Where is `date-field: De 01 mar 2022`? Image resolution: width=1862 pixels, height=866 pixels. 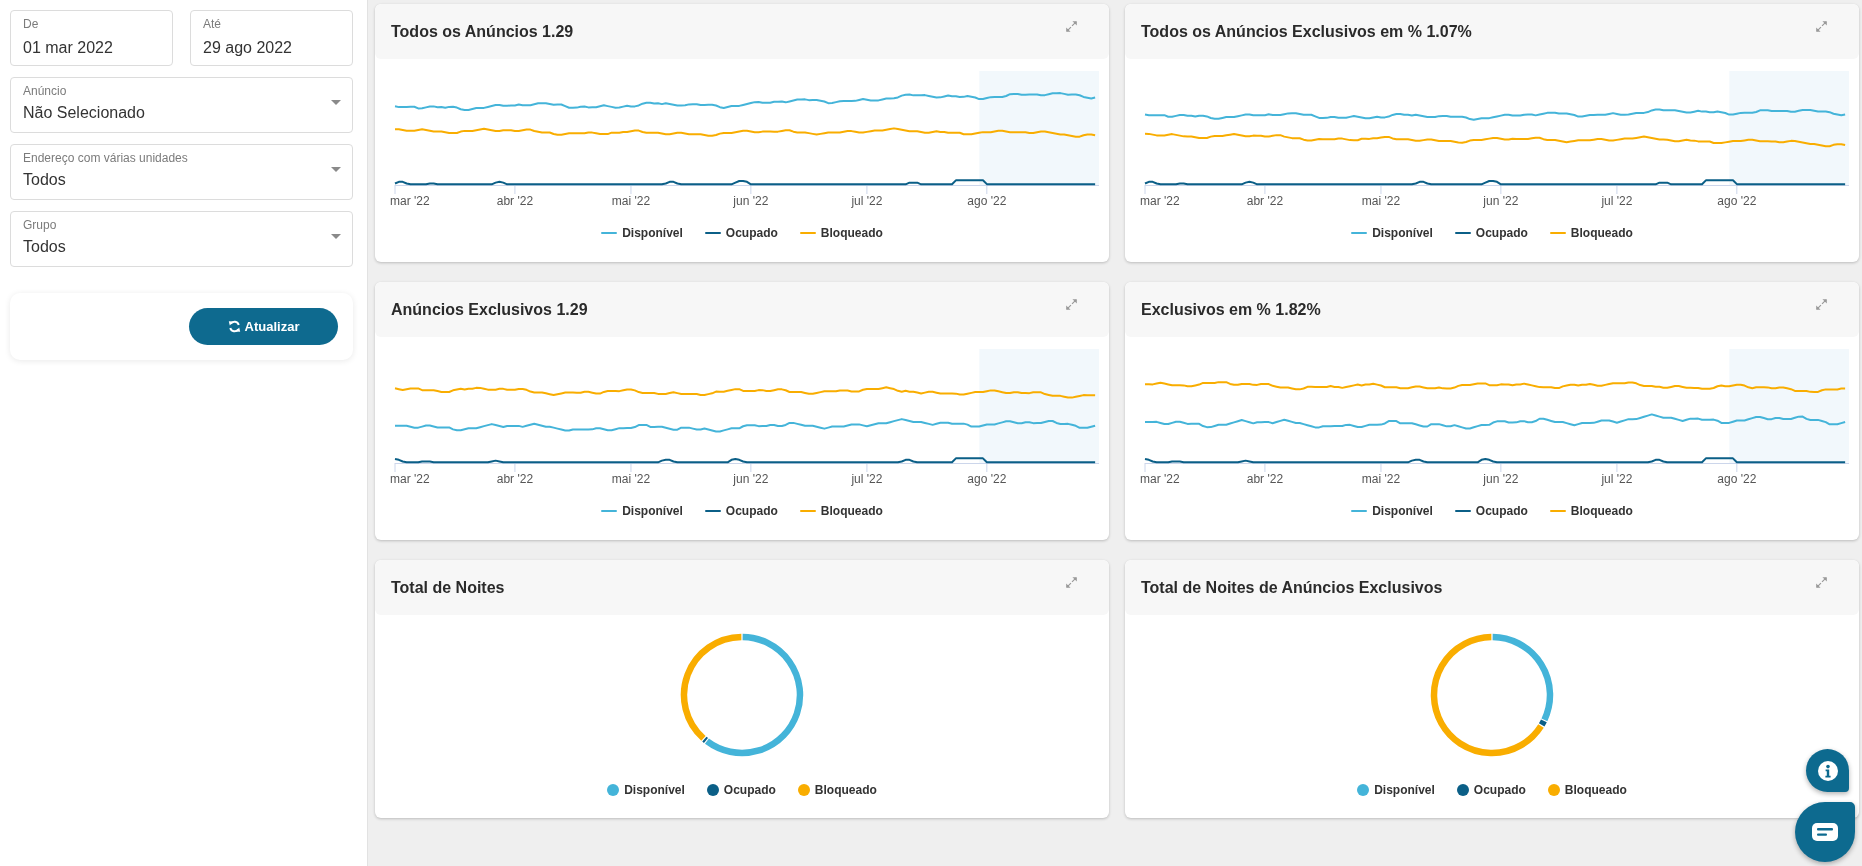 date-field: De 01 mar 2022 is located at coordinates (91, 38).